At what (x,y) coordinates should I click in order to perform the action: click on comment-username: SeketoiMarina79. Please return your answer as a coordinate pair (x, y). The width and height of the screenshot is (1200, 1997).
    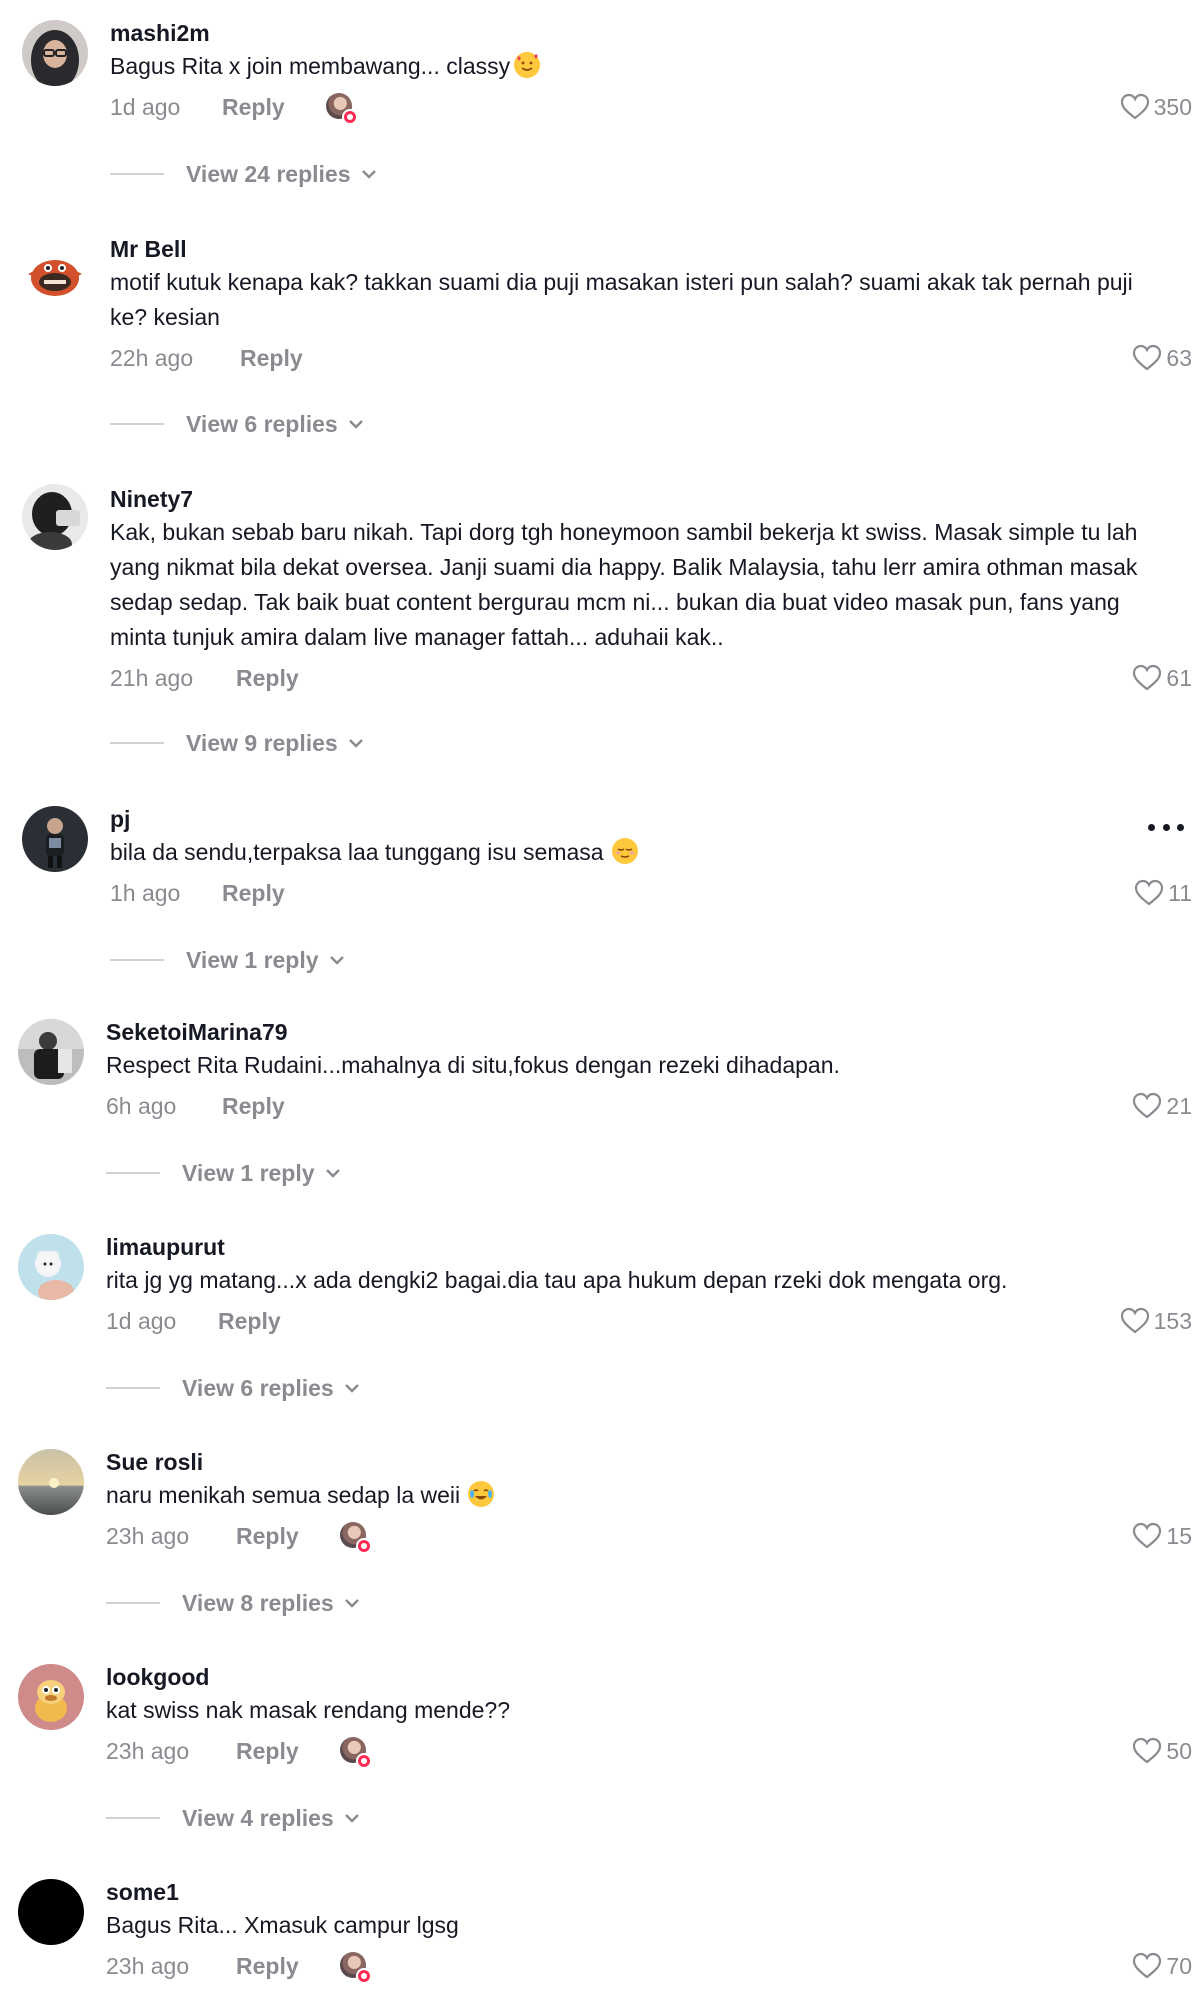
    Looking at the image, I should click on (646, 1032).